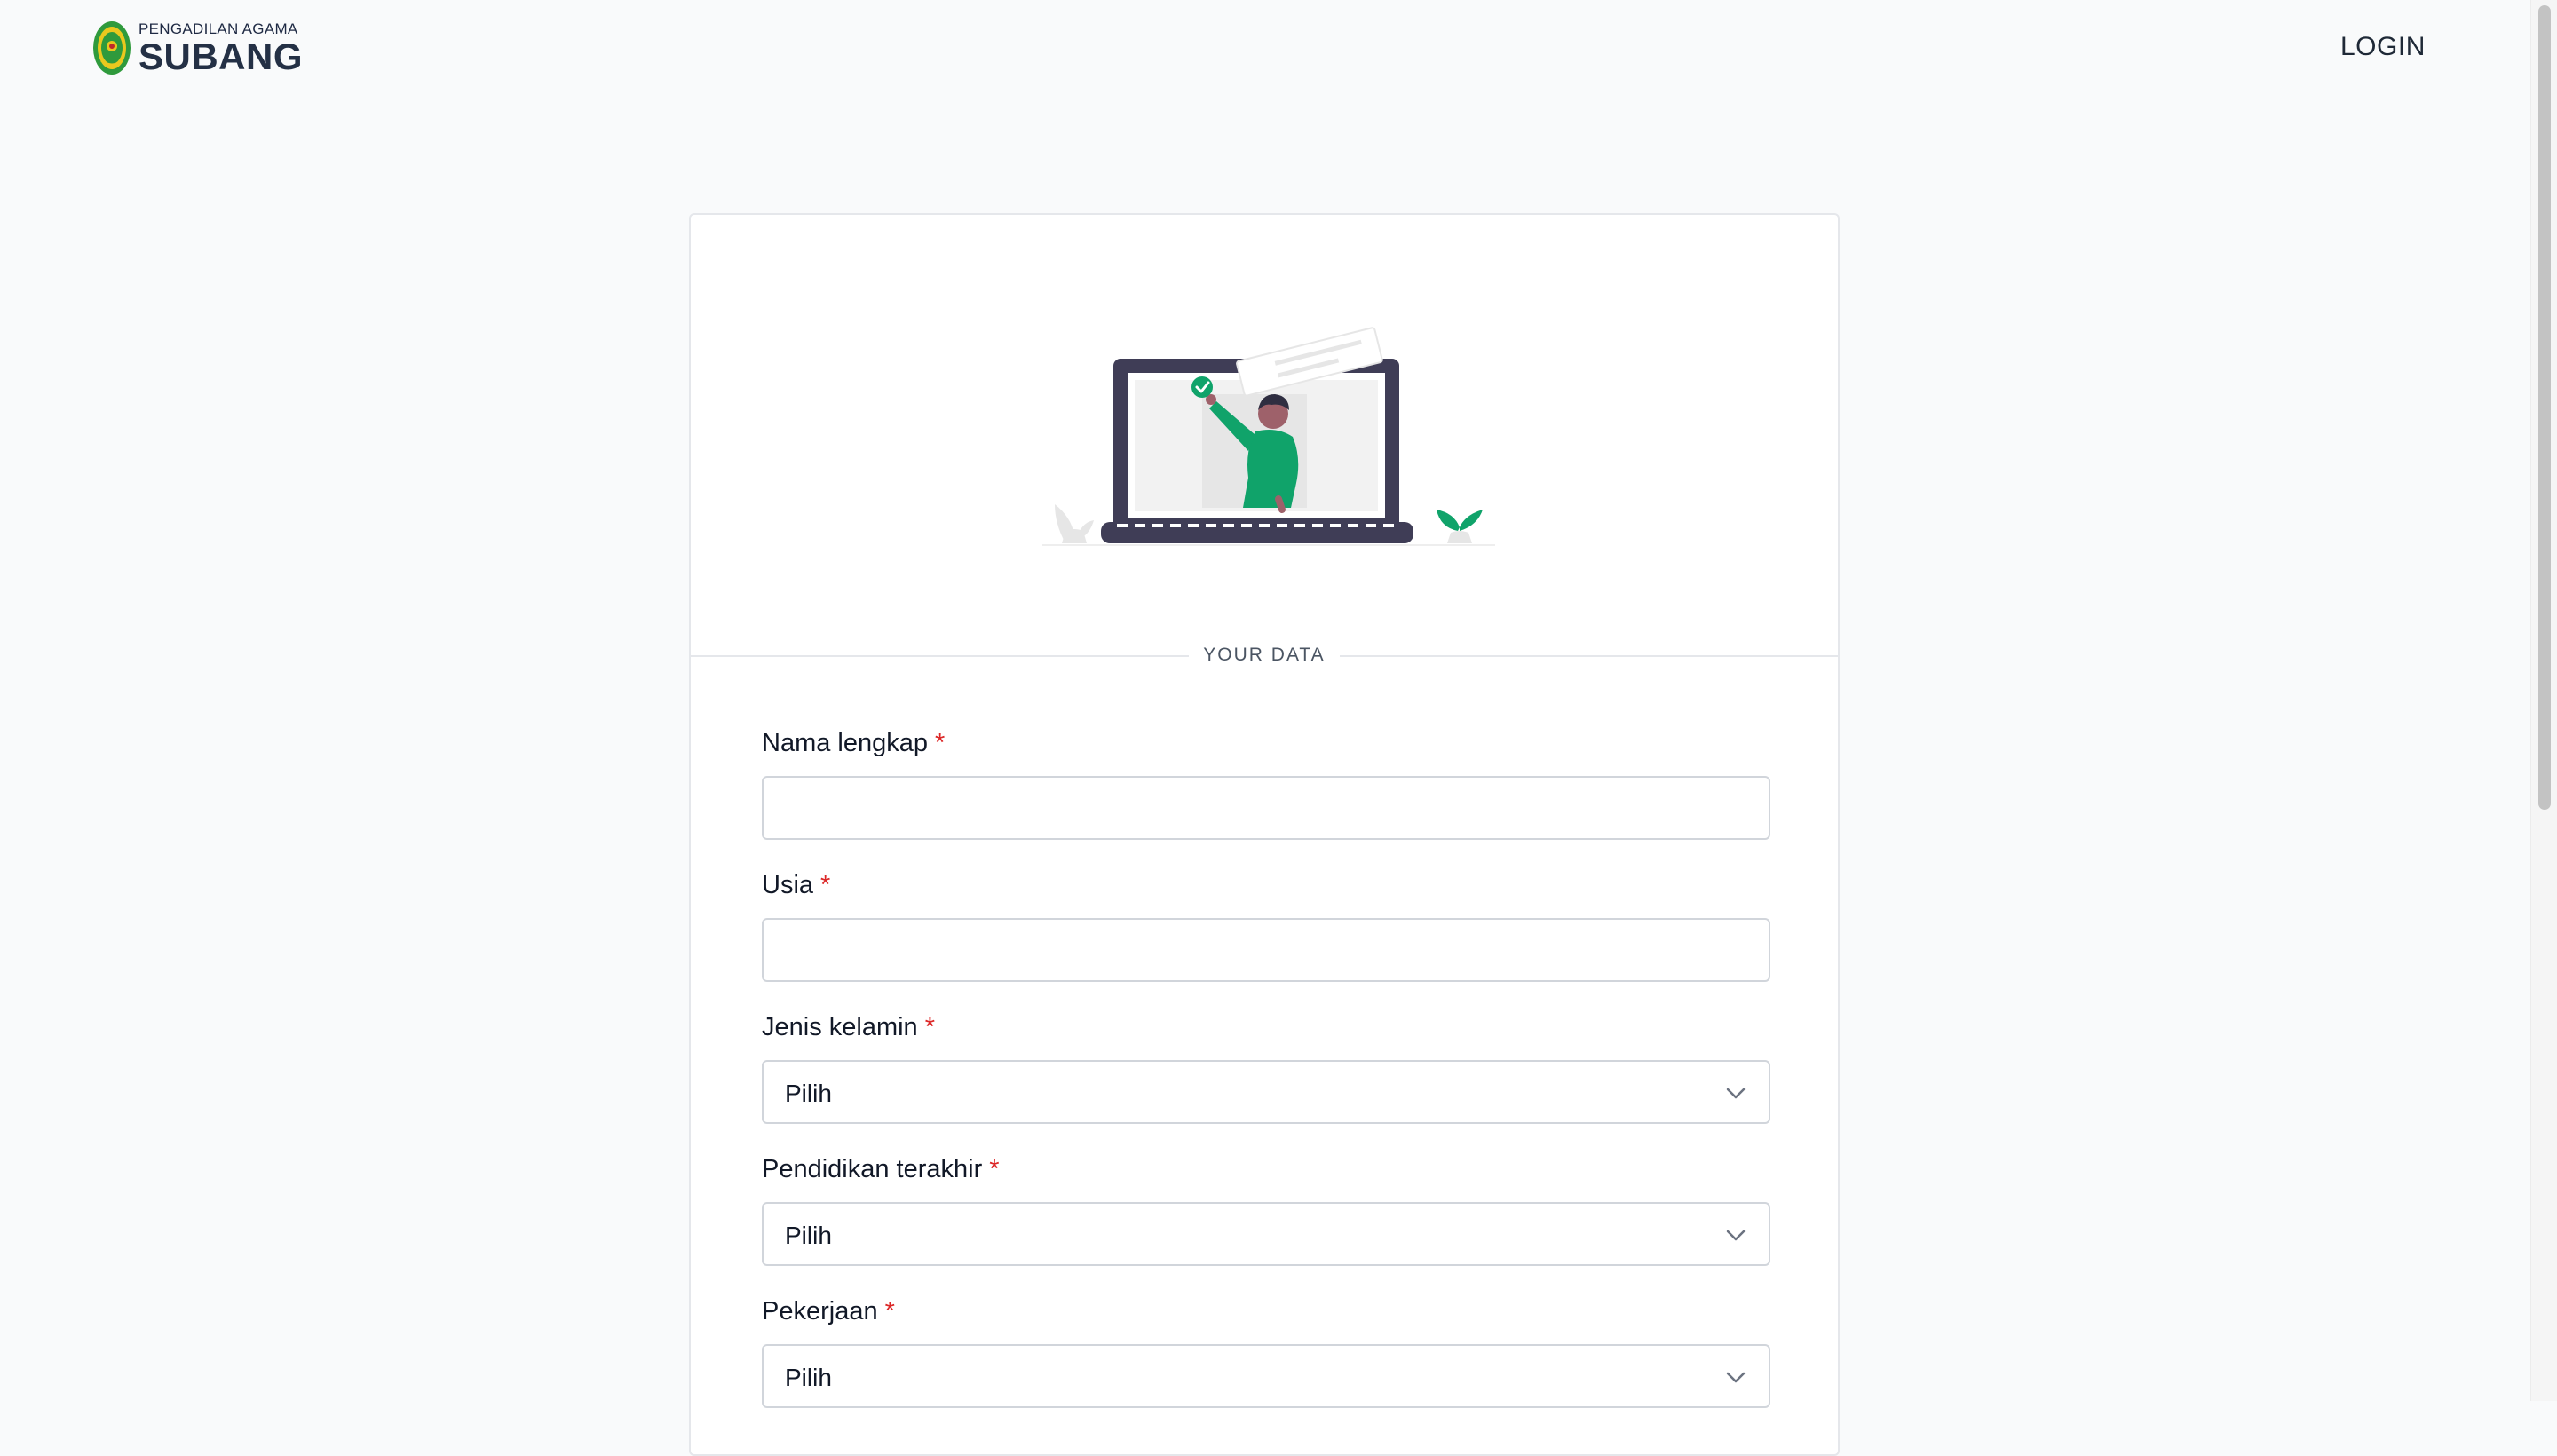  I want to click on field-occupation: Pekerjaan * Pilih, so click(1266, 1367).